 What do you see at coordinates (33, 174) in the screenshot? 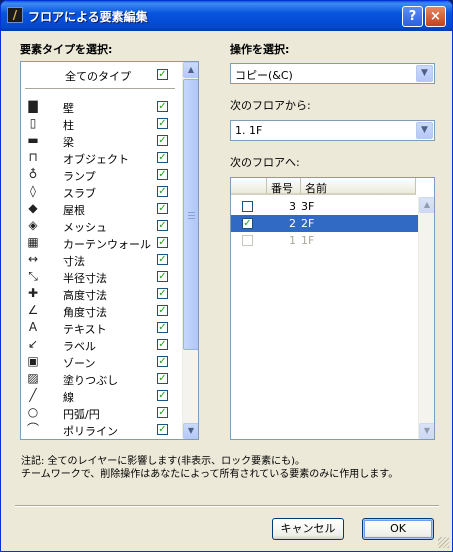
I see `lamp-icon: ♁` at bounding box center [33, 174].